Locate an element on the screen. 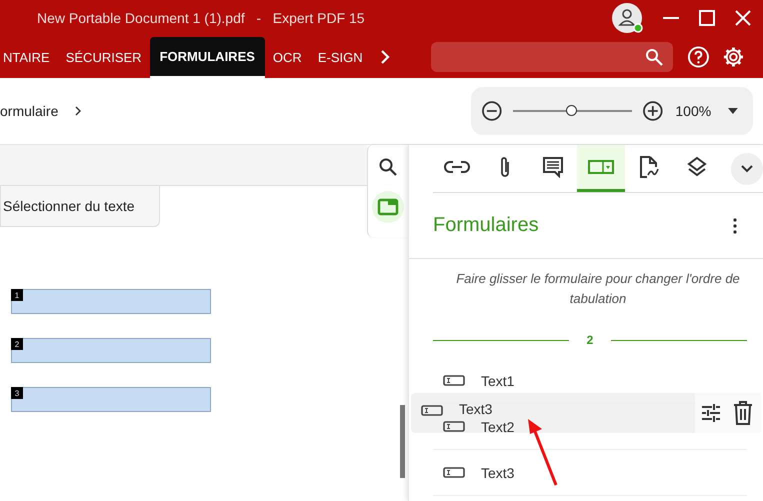 This screenshot has width=763, height=501. form-field-name: Text3 is located at coordinates (497, 472).